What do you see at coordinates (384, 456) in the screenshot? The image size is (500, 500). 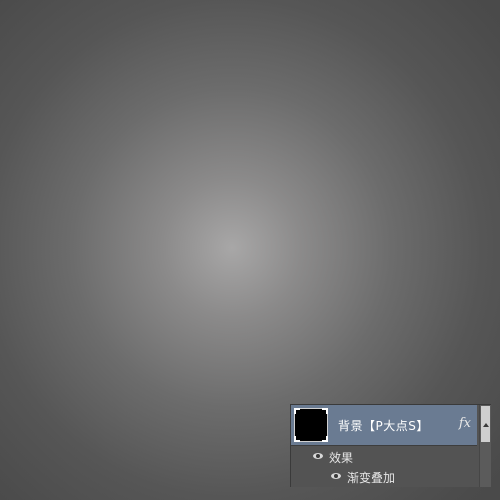 I see `effects-row: 效果` at bounding box center [384, 456].